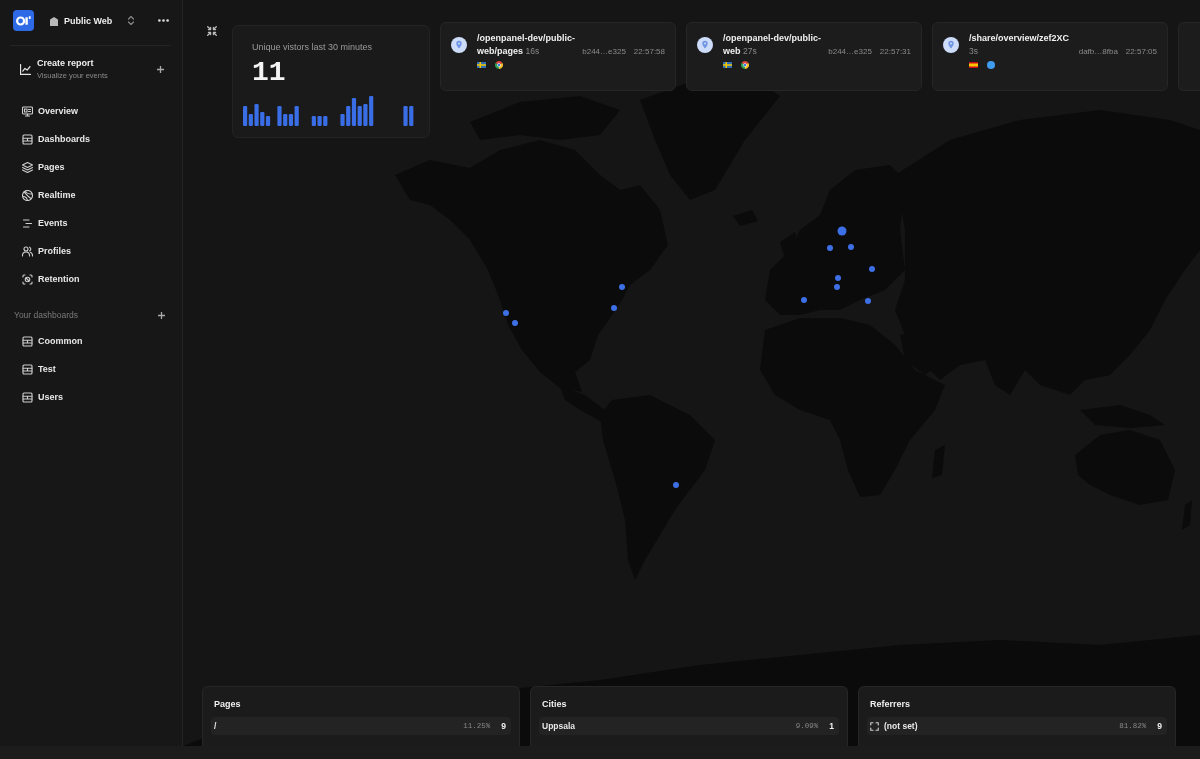 The width and height of the screenshot is (1200, 759). What do you see at coordinates (27, 251) in the screenshot?
I see `users-icon` at bounding box center [27, 251].